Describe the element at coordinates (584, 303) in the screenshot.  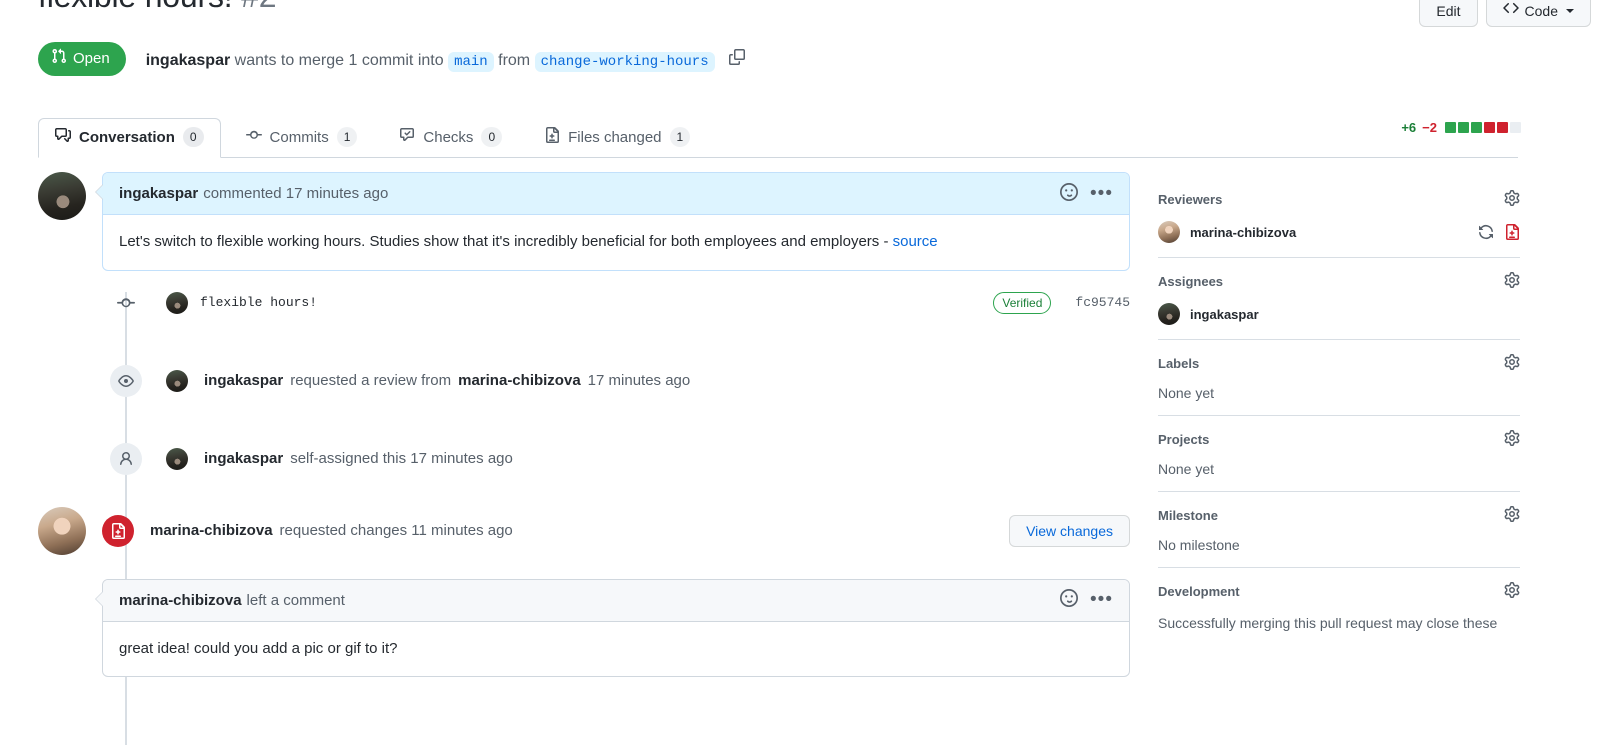
I see `timeline-commit-row: flexible hours! Verified fc95745` at that location.